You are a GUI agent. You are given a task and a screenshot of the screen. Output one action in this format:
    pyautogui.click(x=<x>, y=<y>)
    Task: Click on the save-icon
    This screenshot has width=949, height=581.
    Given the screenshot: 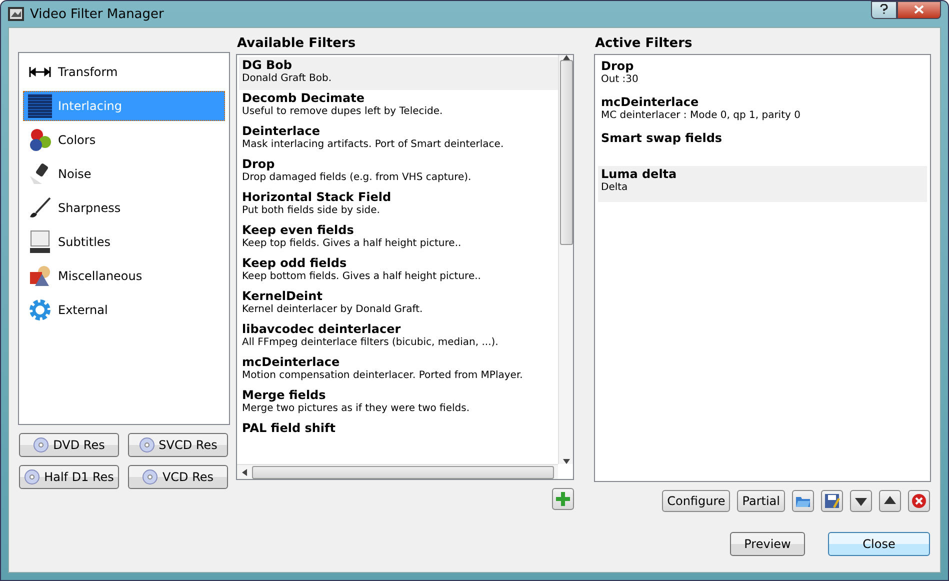 What is the action you would take?
    pyautogui.click(x=832, y=501)
    